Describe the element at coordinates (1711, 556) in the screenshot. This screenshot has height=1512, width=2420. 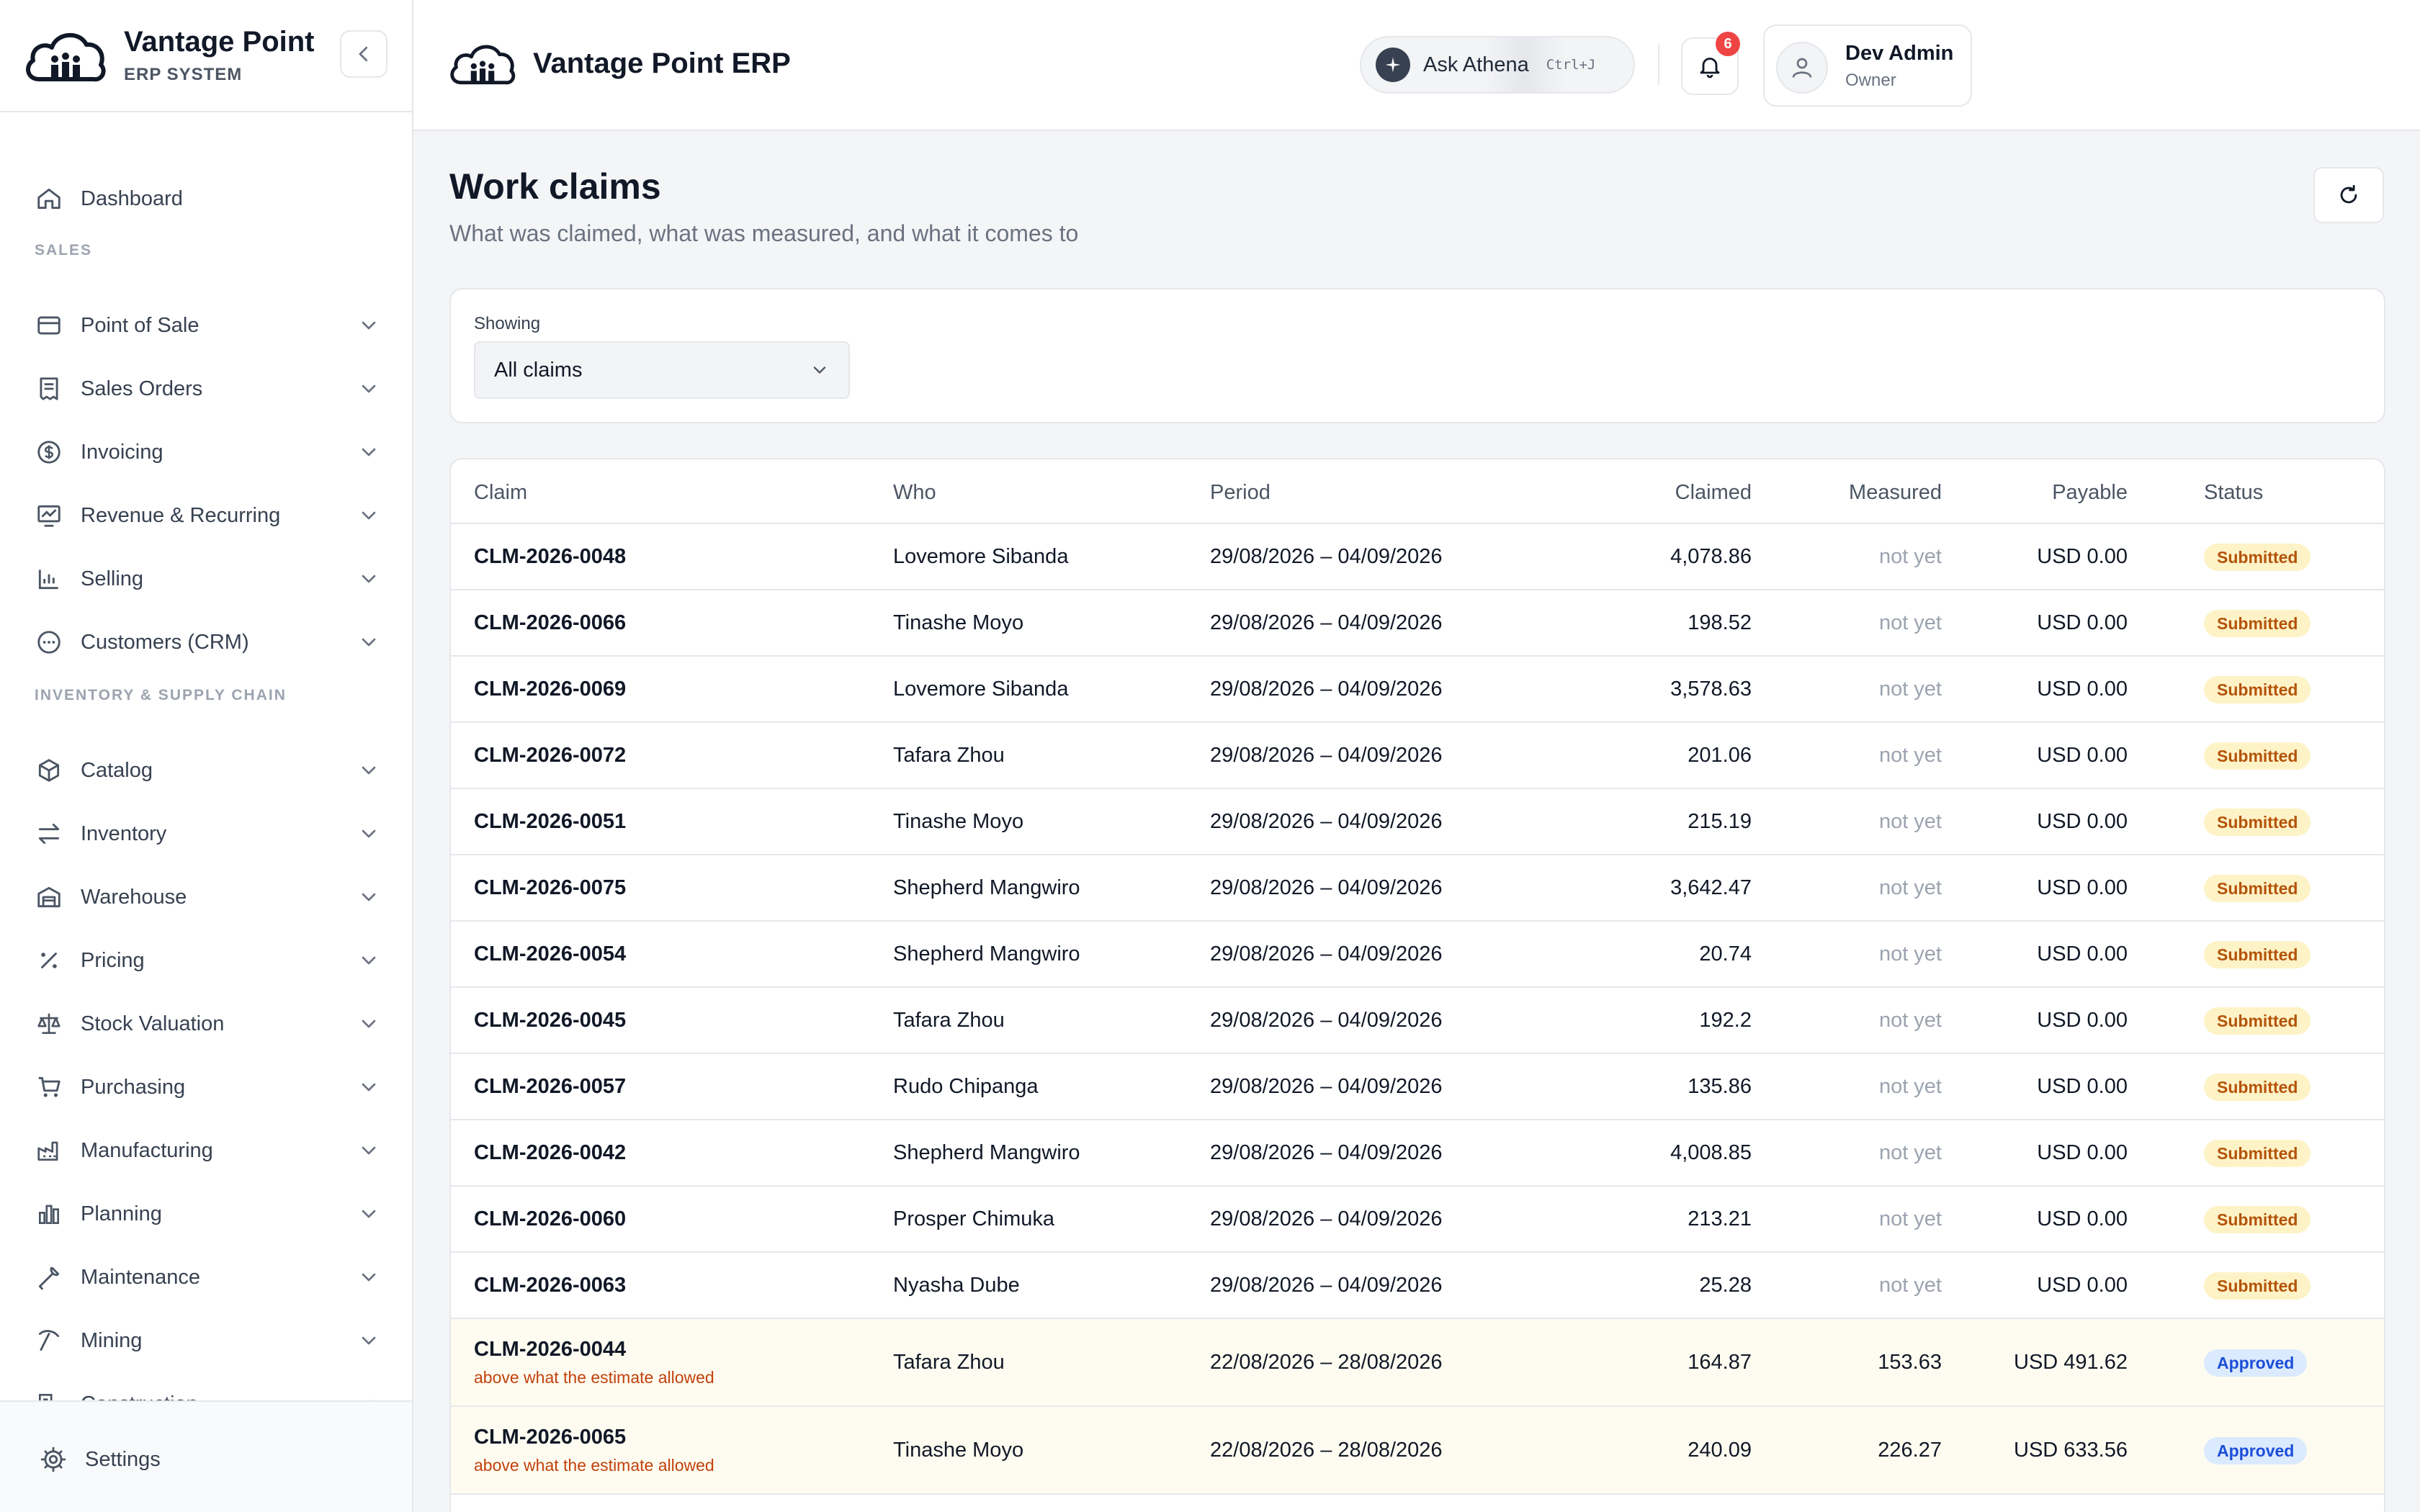
I see `claim-claimed: 4,078.86` at that location.